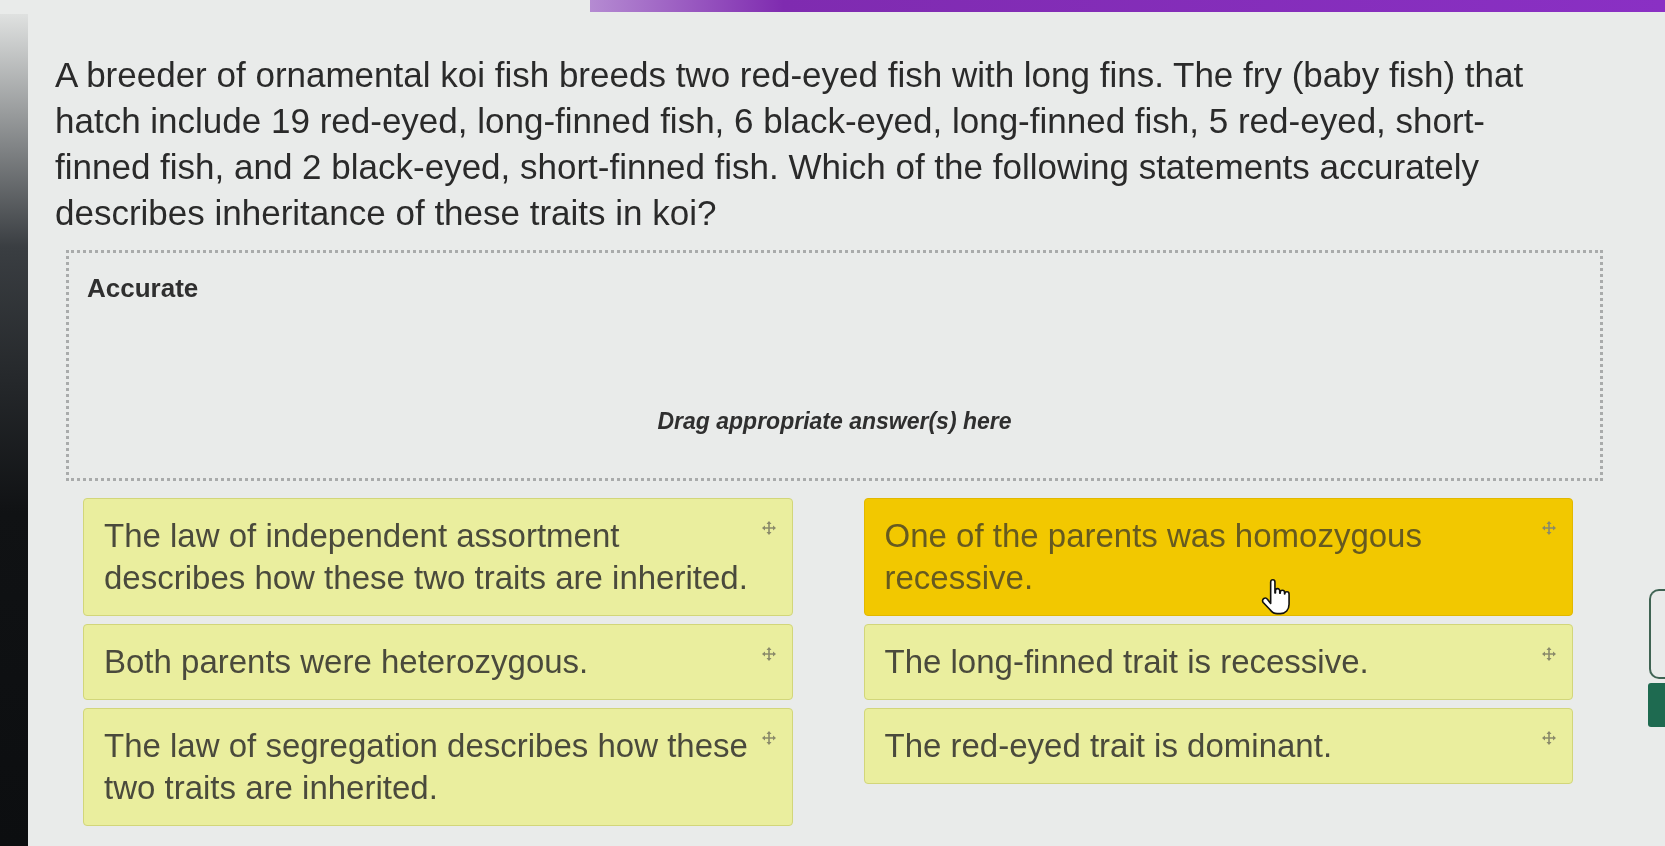 This screenshot has width=1665, height=846. I want to click on answer-tile: Both parents were heterozygous., so click(438, 662).